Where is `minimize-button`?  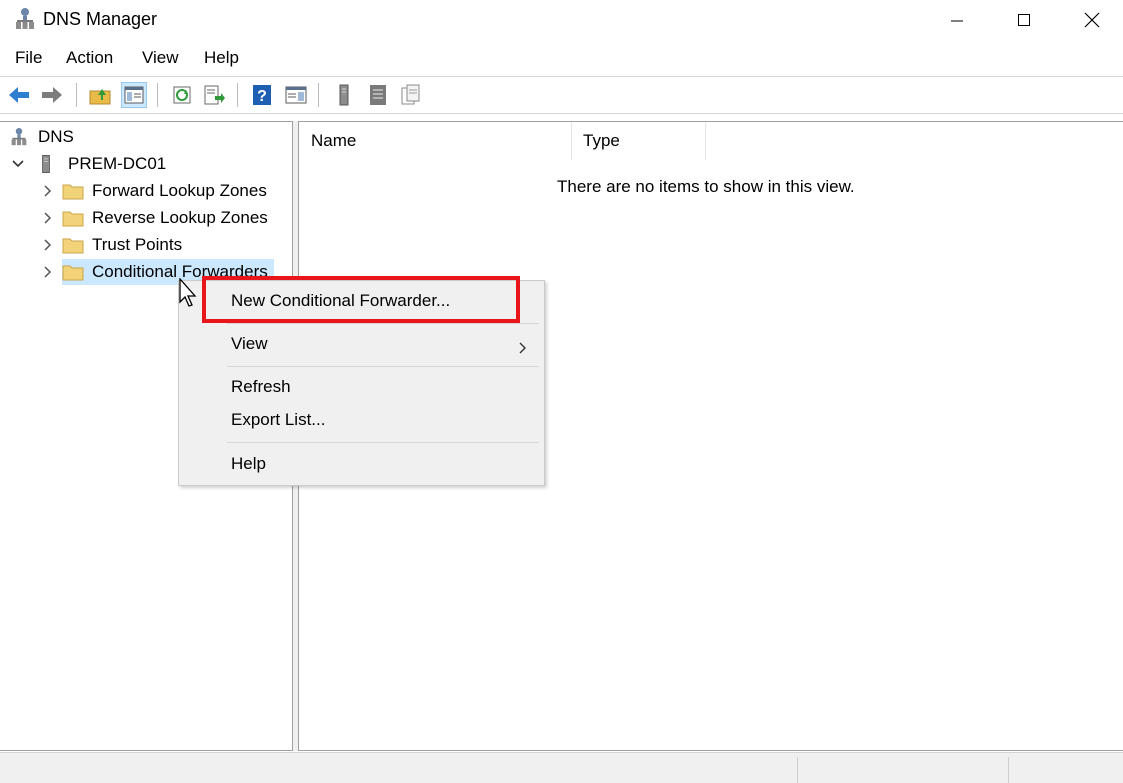
minimize-button is located at coordinates (957, 20).